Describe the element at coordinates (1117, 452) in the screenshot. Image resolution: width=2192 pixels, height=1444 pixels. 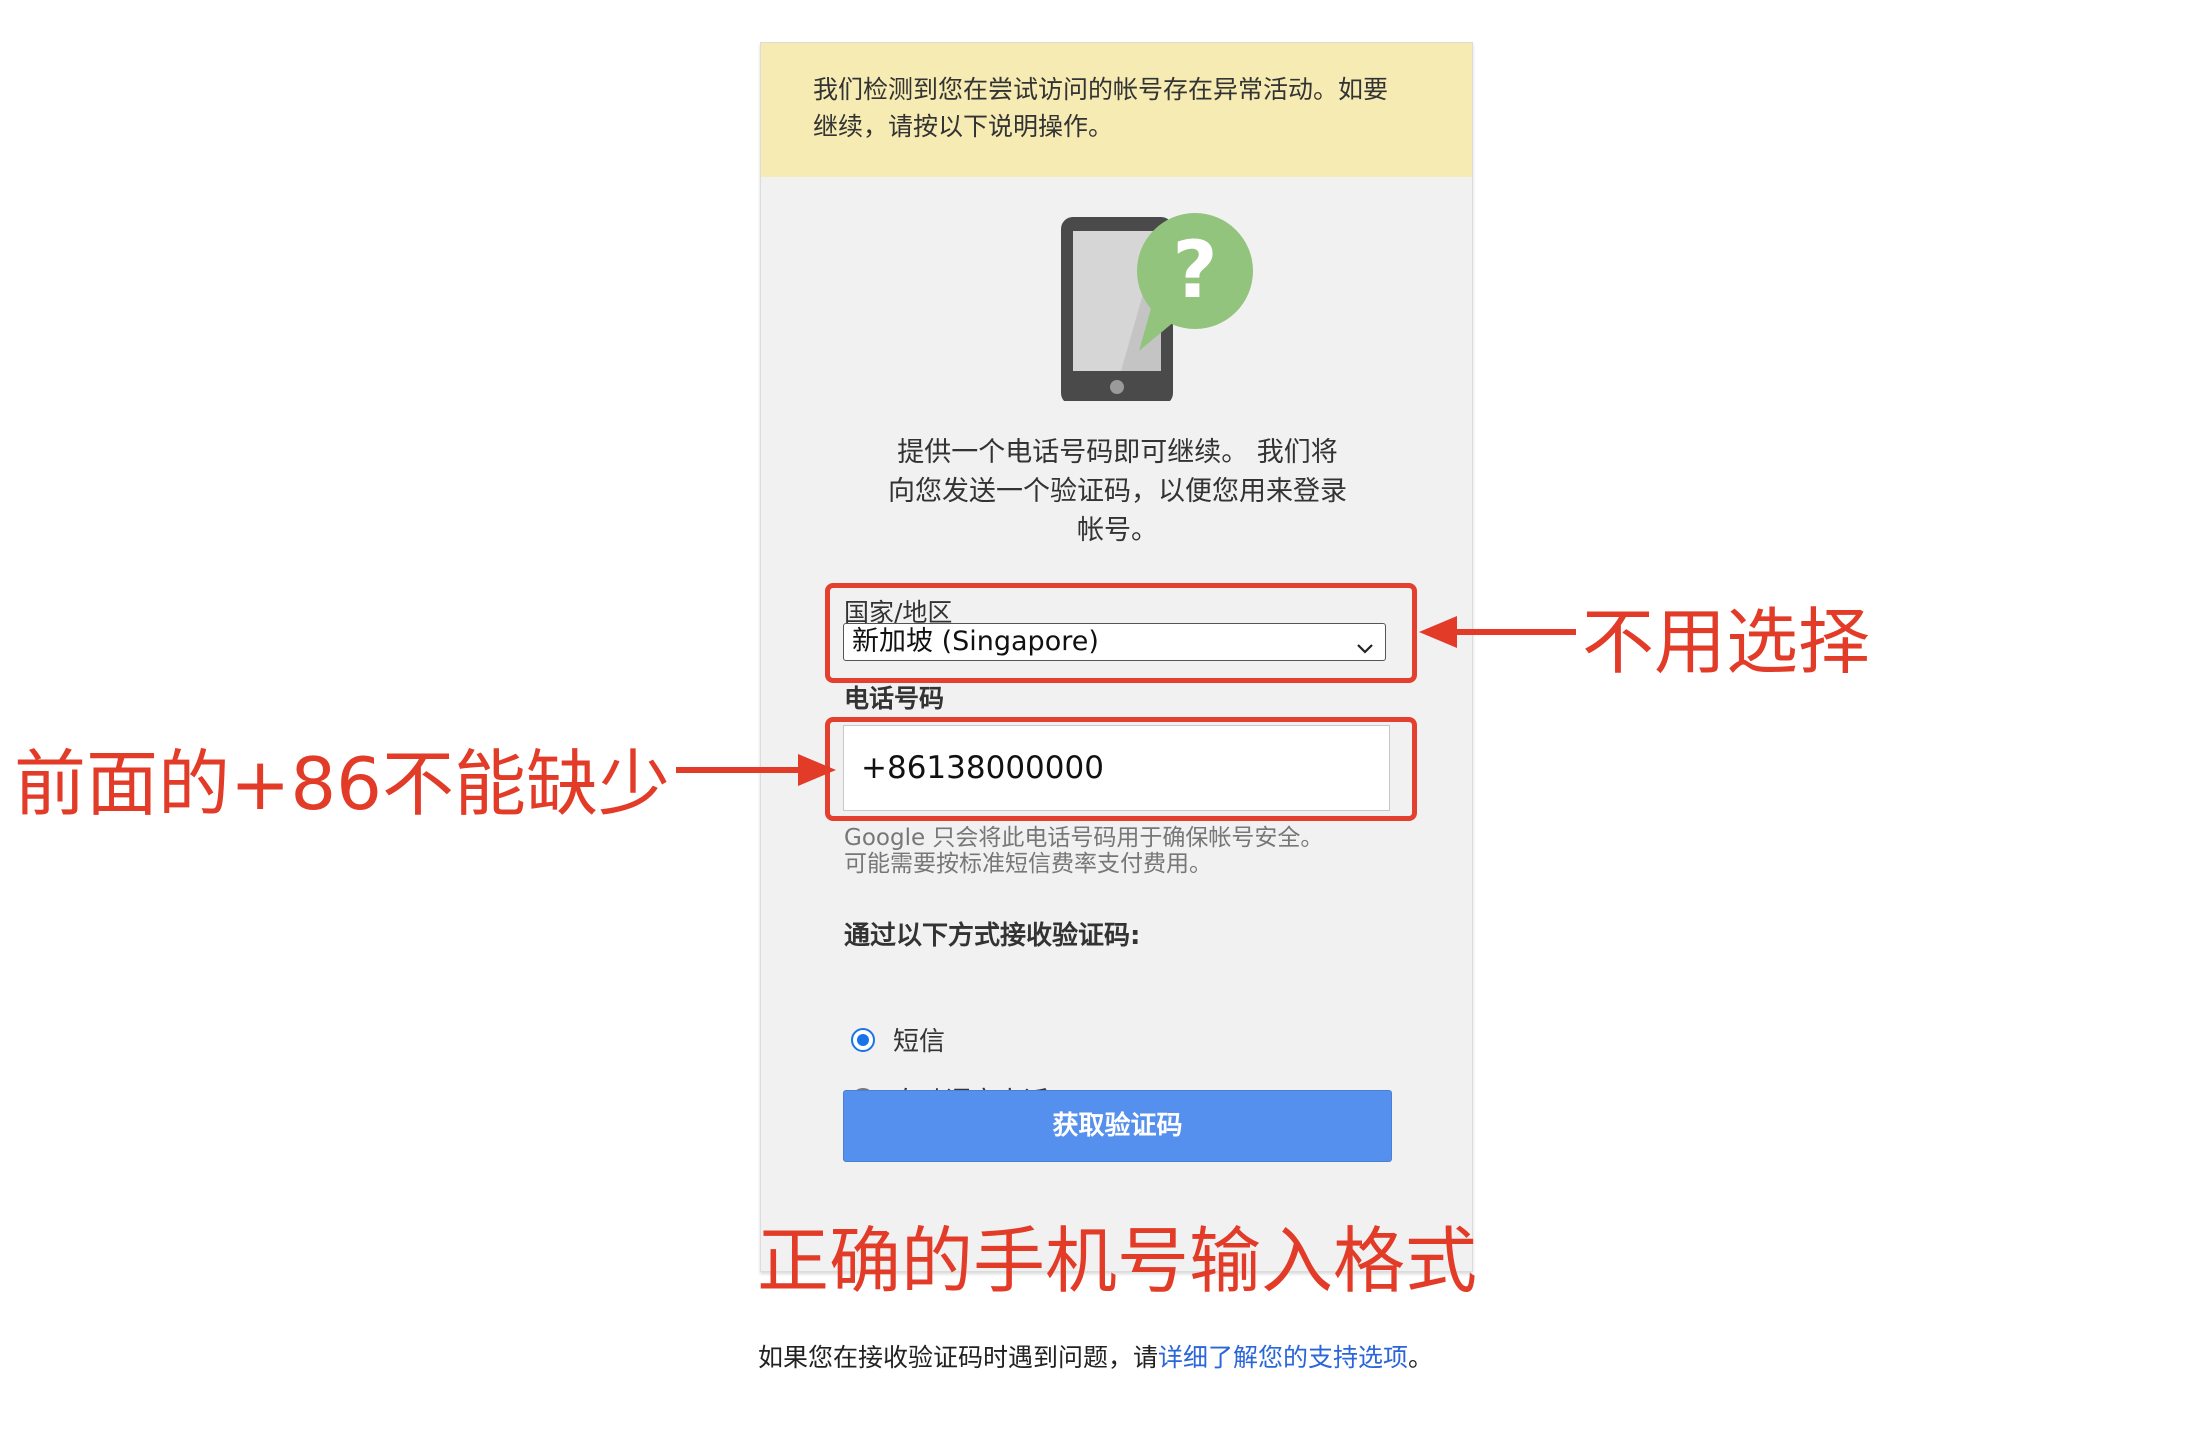
I see `intro-line1: 提供一个电话号码即可继续。 我们将` at that location.